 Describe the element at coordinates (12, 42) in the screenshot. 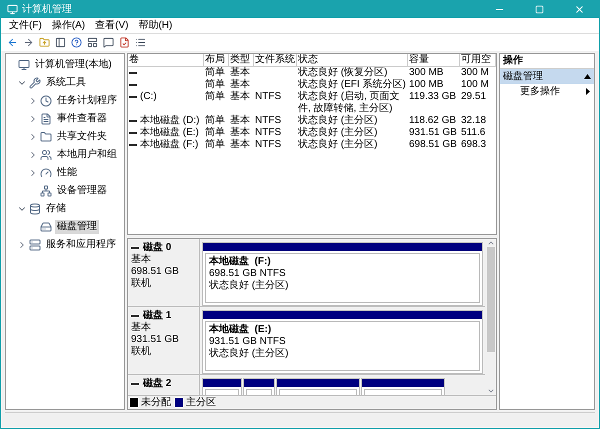

I see `back-arrow-icon` at that location.